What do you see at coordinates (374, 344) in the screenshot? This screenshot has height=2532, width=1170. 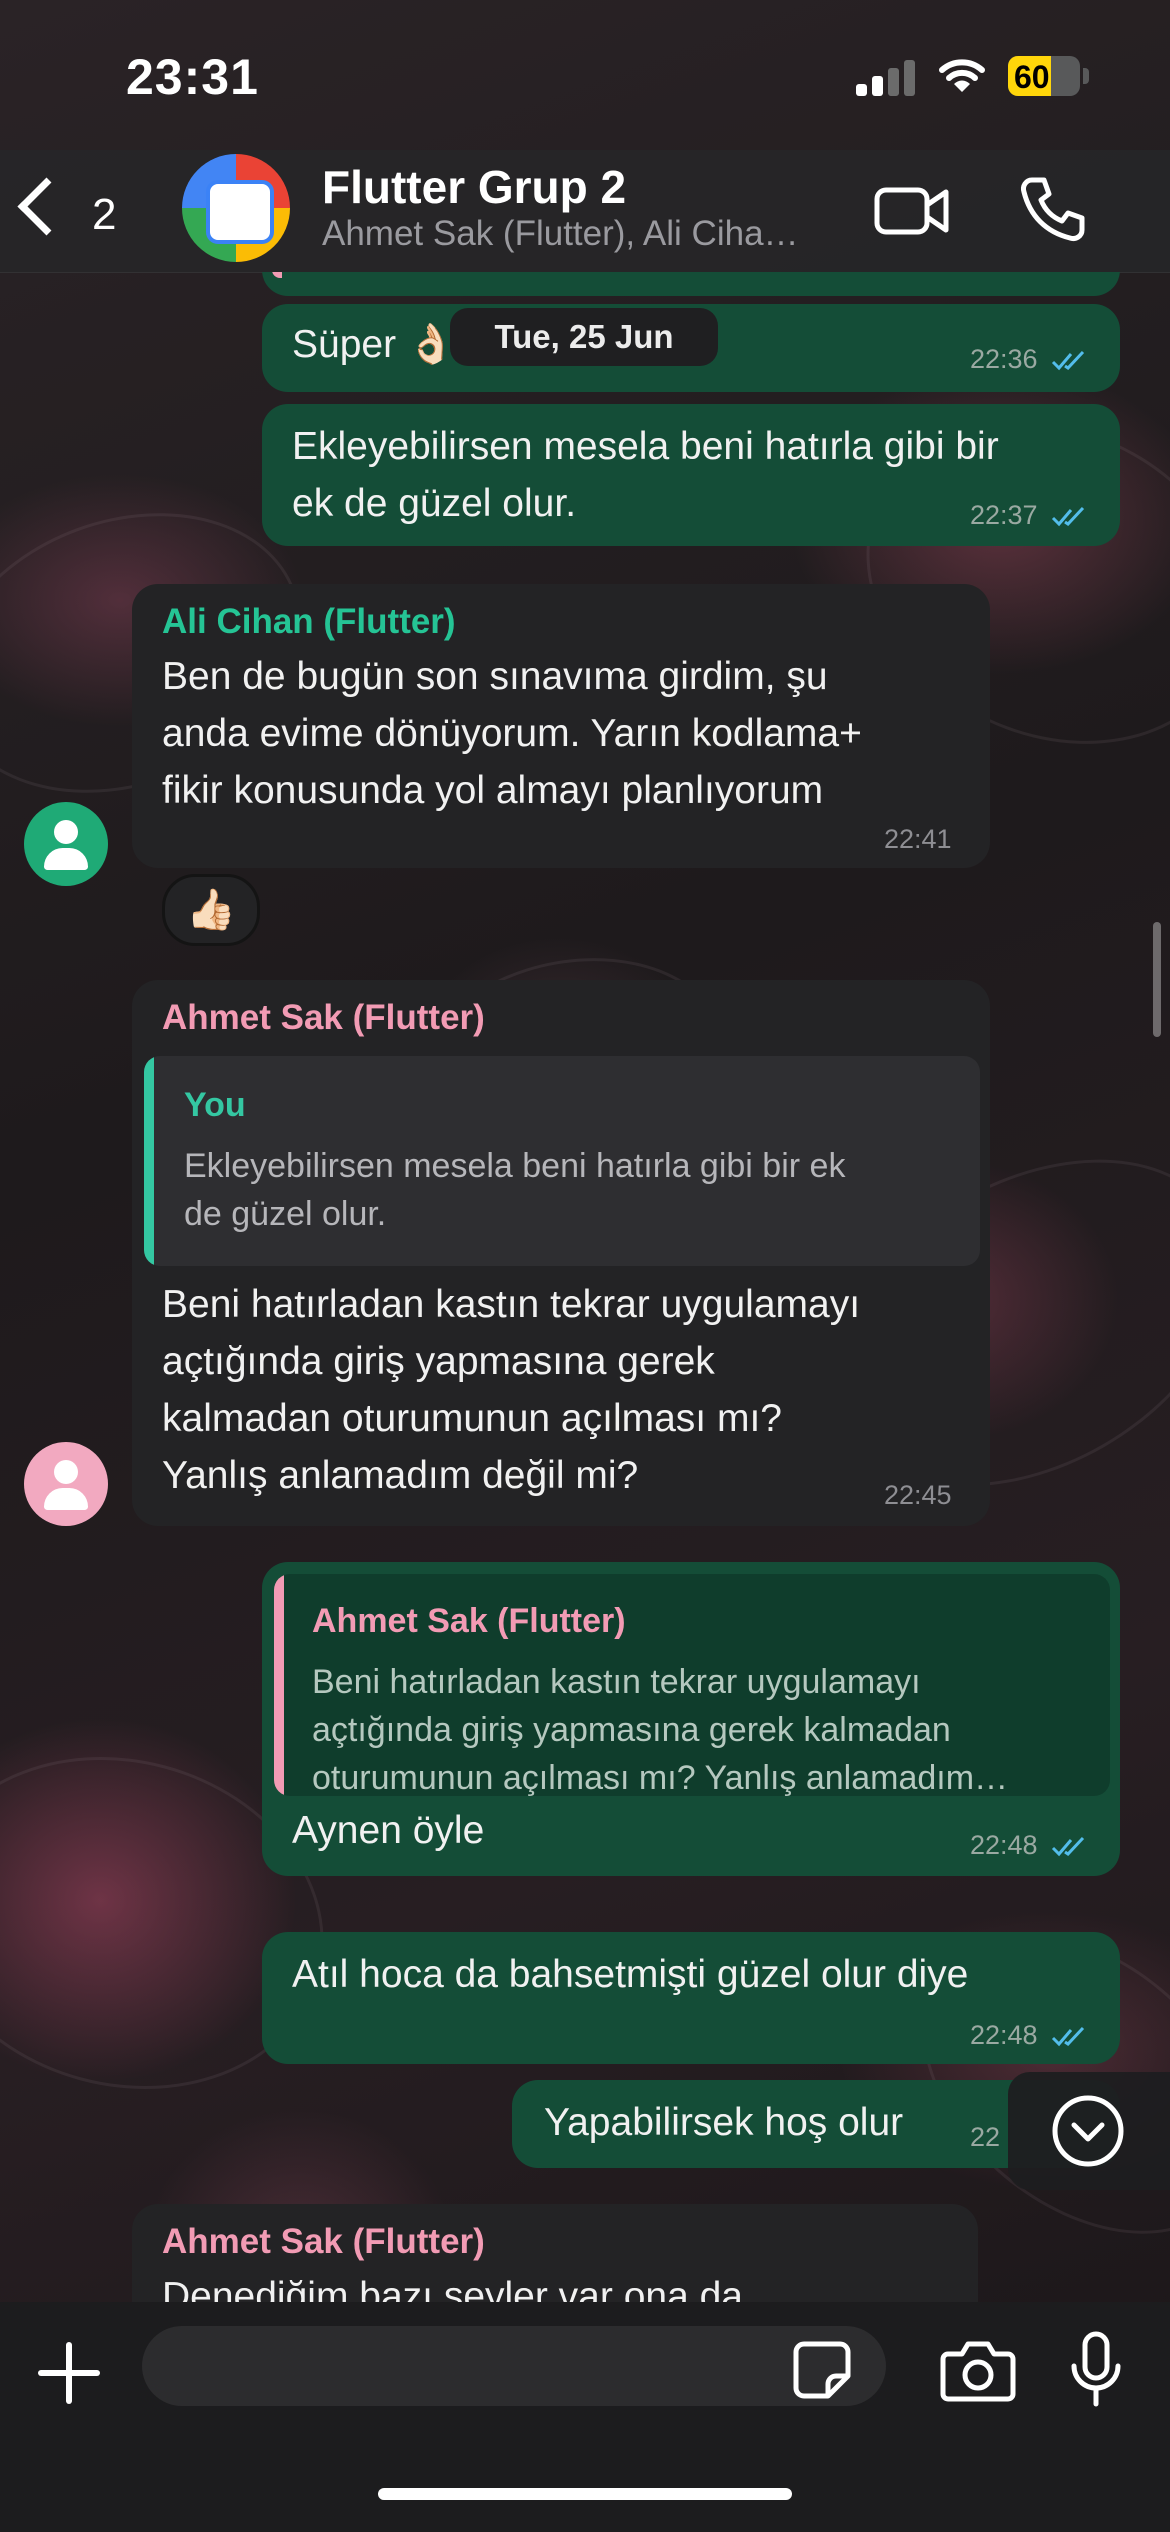 I see `message-text: Süper 👌🏻` at bounding box center [374, 344].